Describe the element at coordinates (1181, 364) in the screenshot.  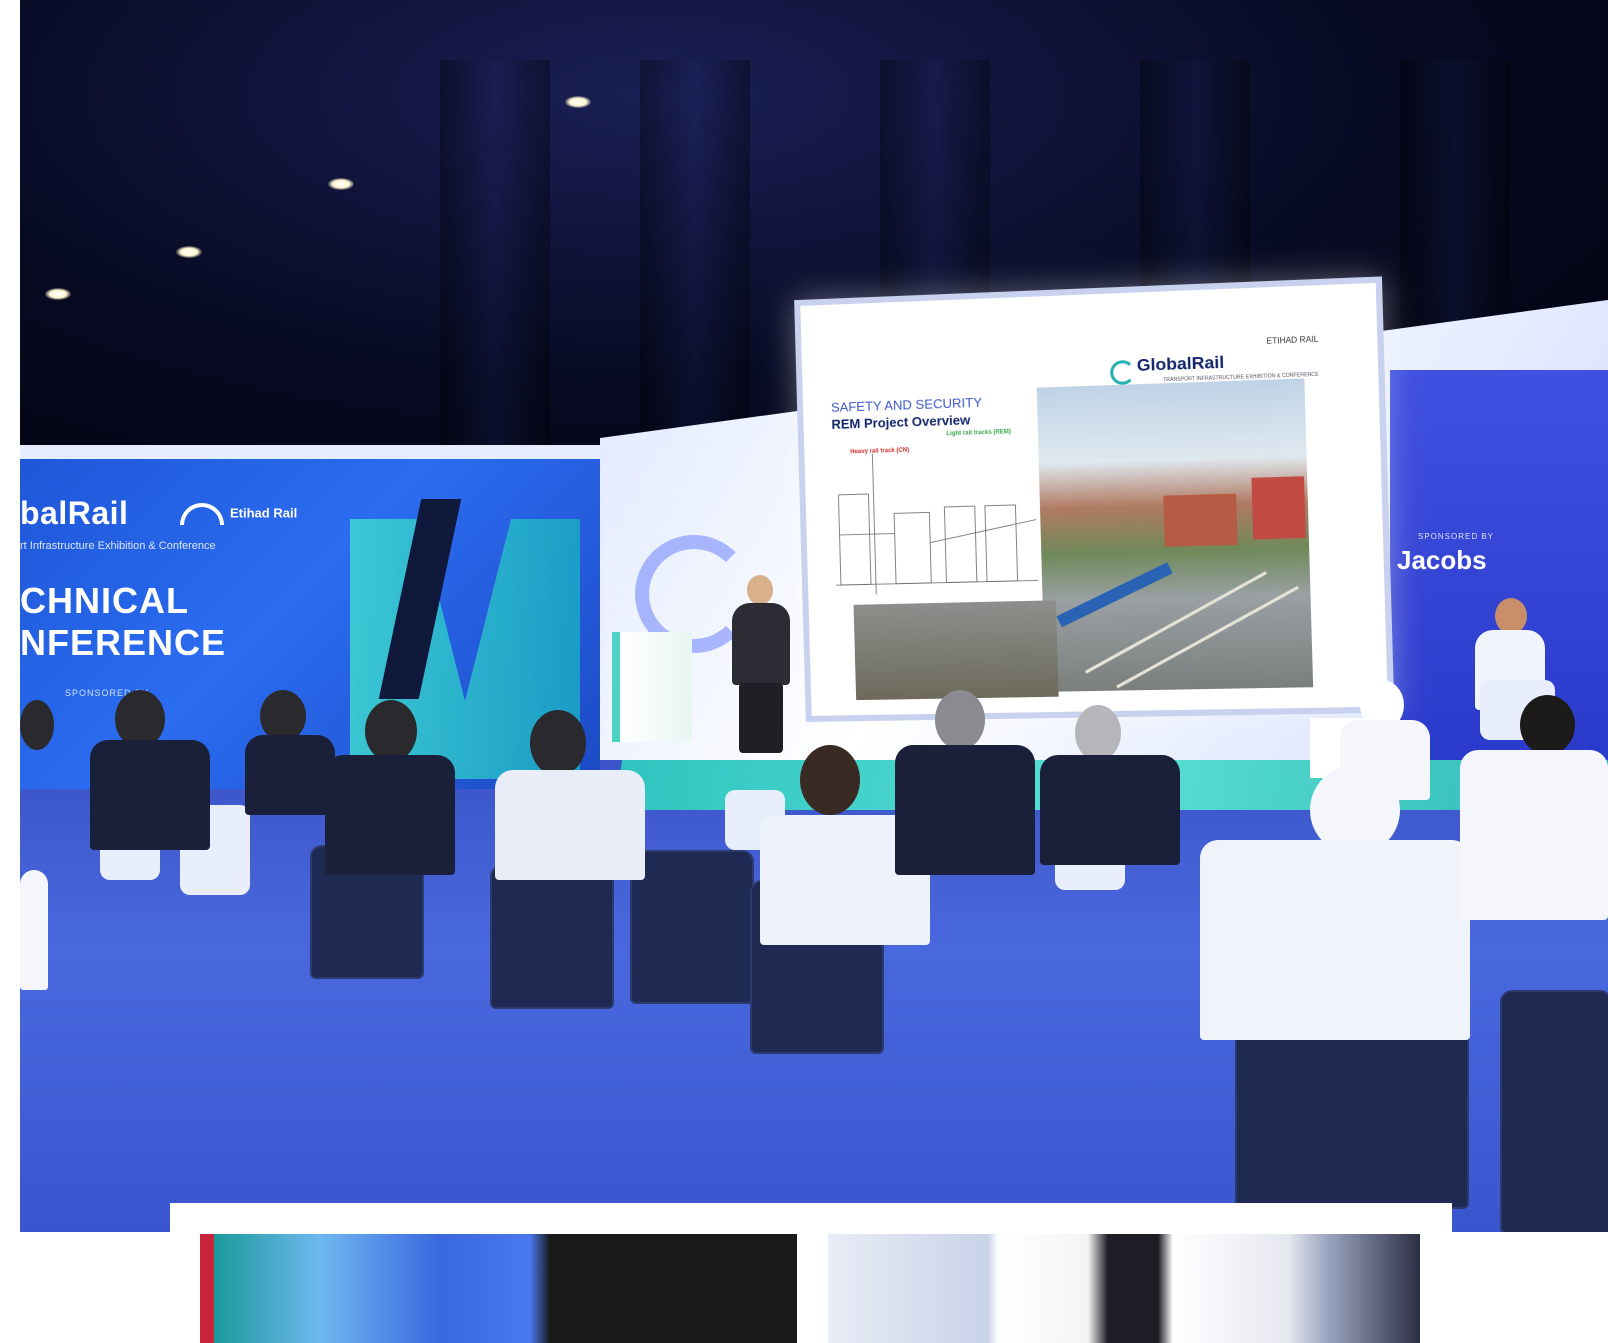
I see `screen-brand: GlobalRail` at that location.